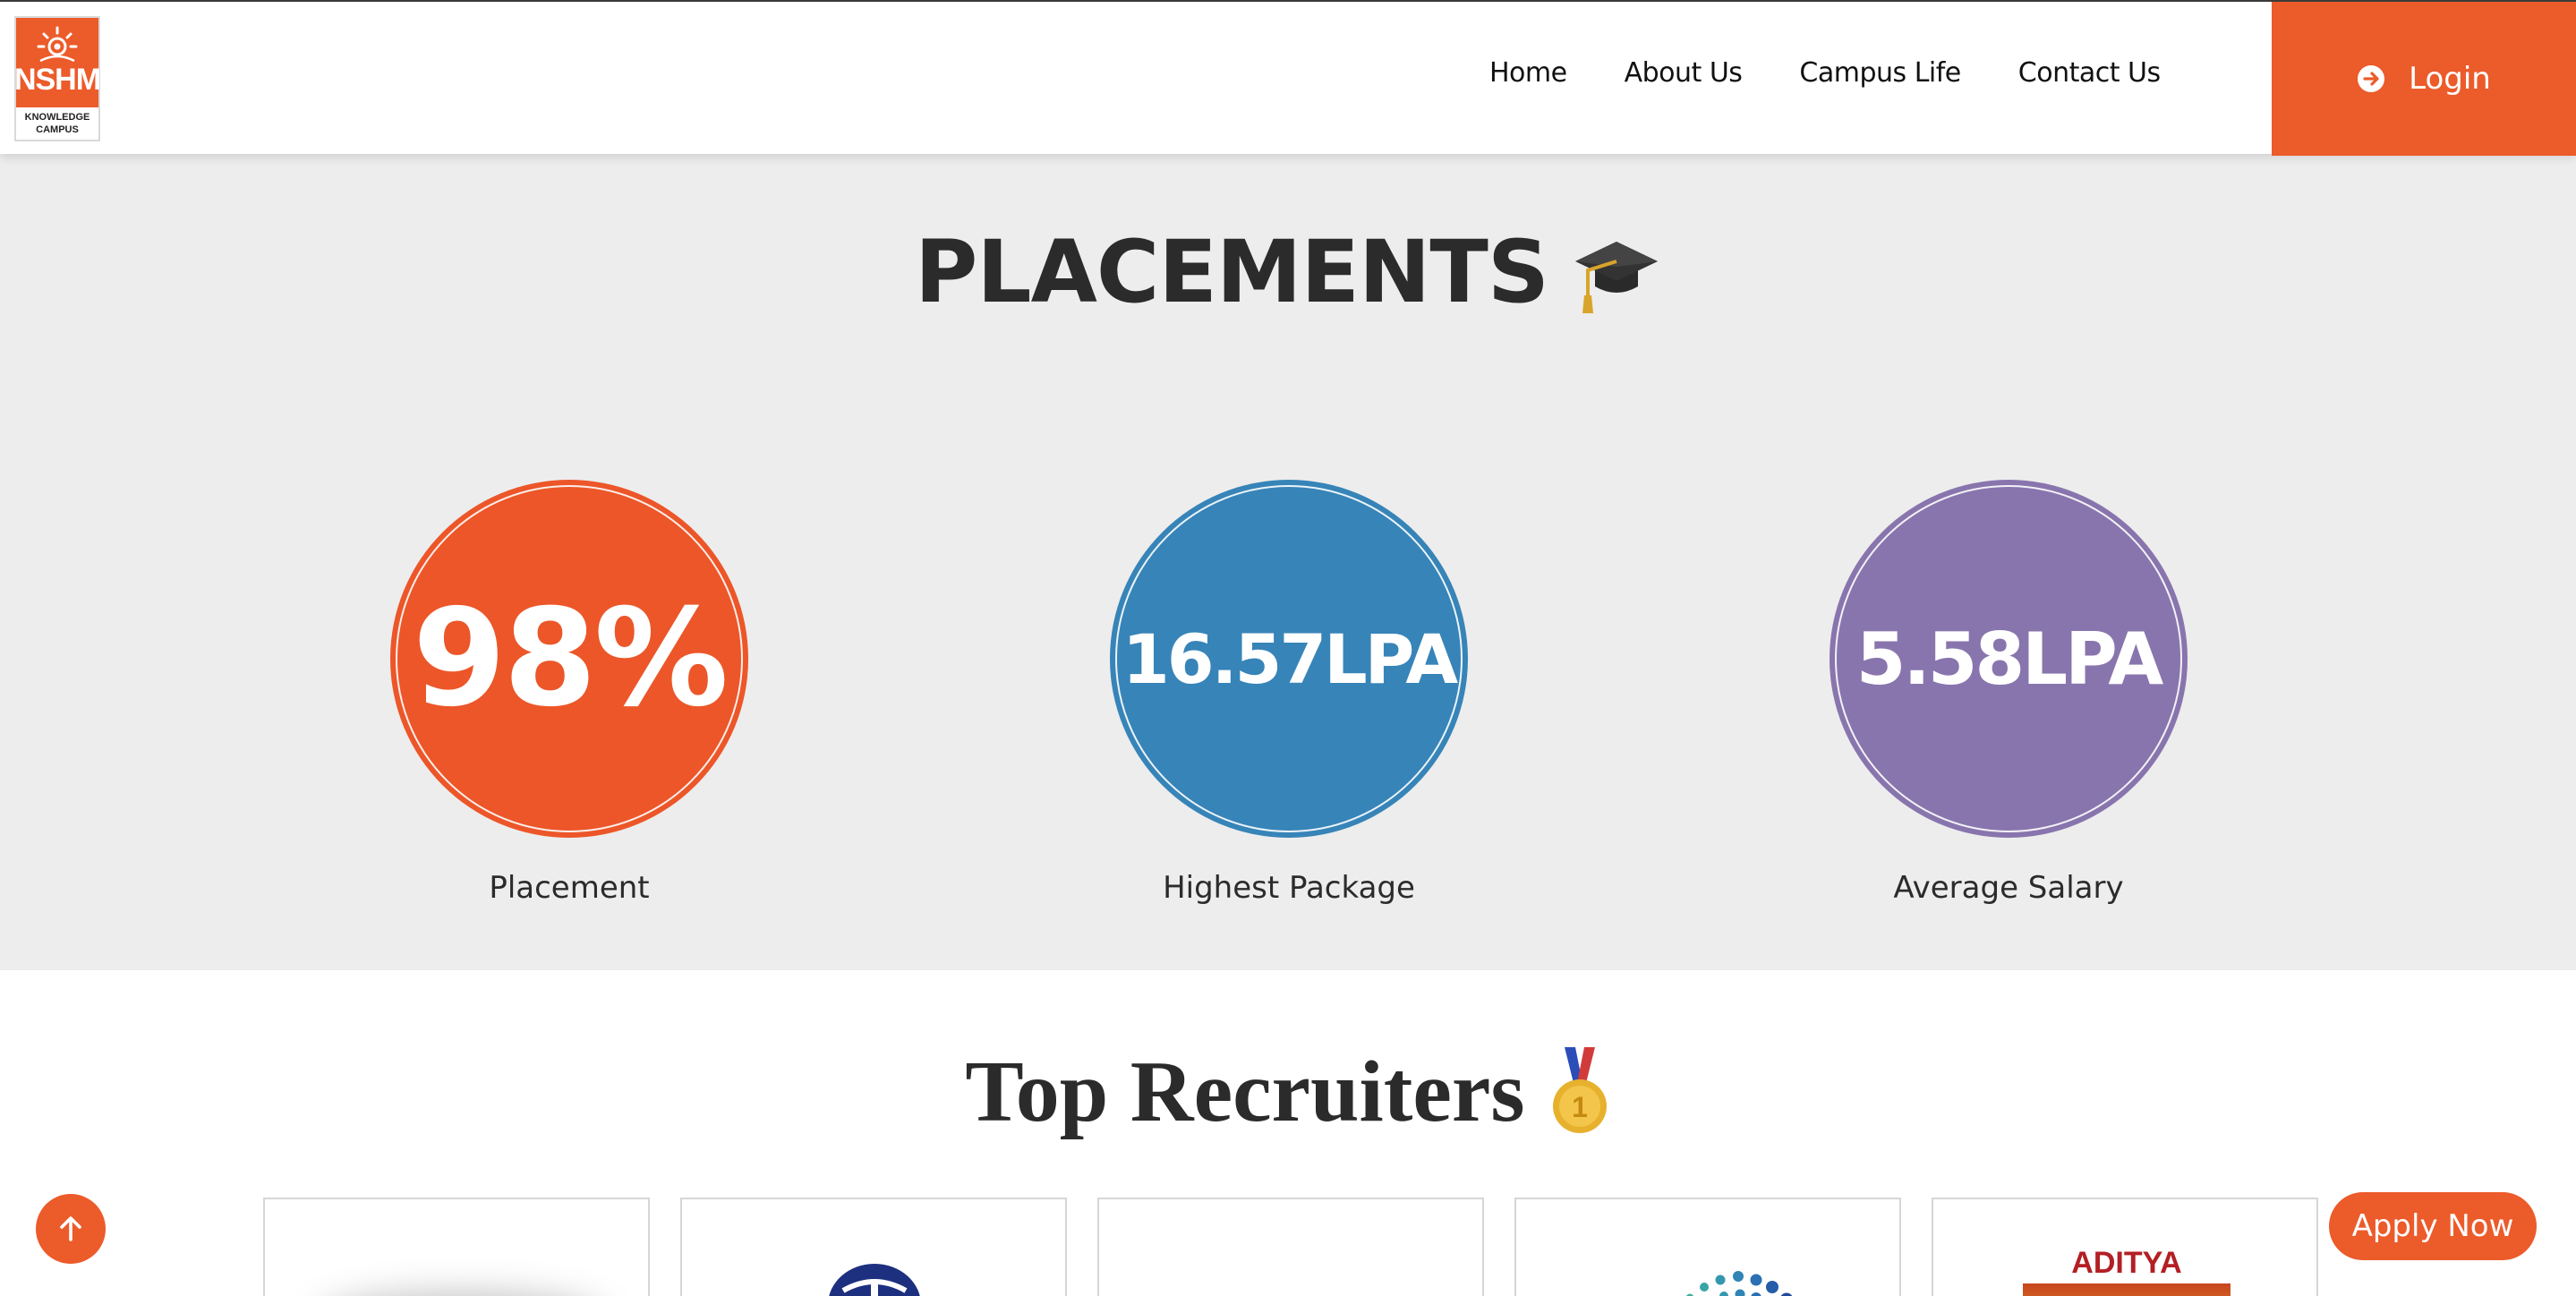 This screenshot has width=2576, height=1296. What do you see at coordinates (2450, 79) in the screenshot?
I see `login-label: Login` at bounding box center [2450, 79].